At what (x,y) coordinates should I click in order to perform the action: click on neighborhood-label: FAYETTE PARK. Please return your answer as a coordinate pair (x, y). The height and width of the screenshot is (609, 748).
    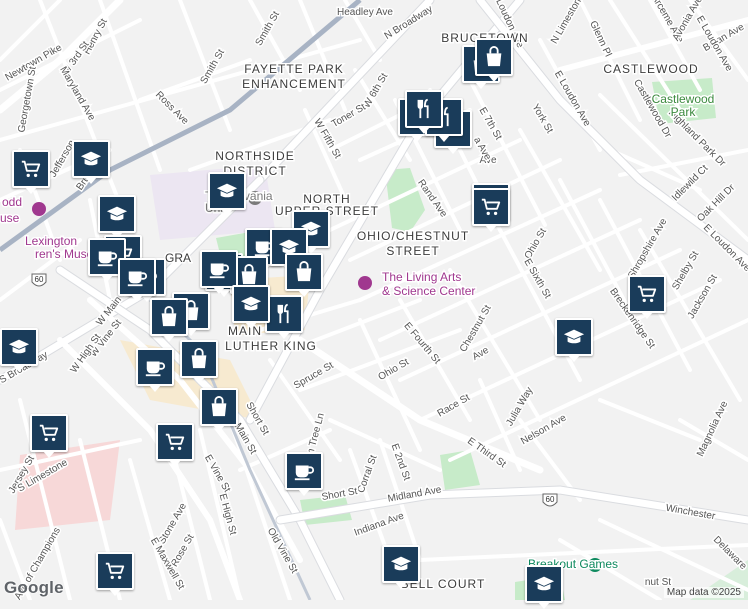
    Looking at the image, I should click on (294, 69).